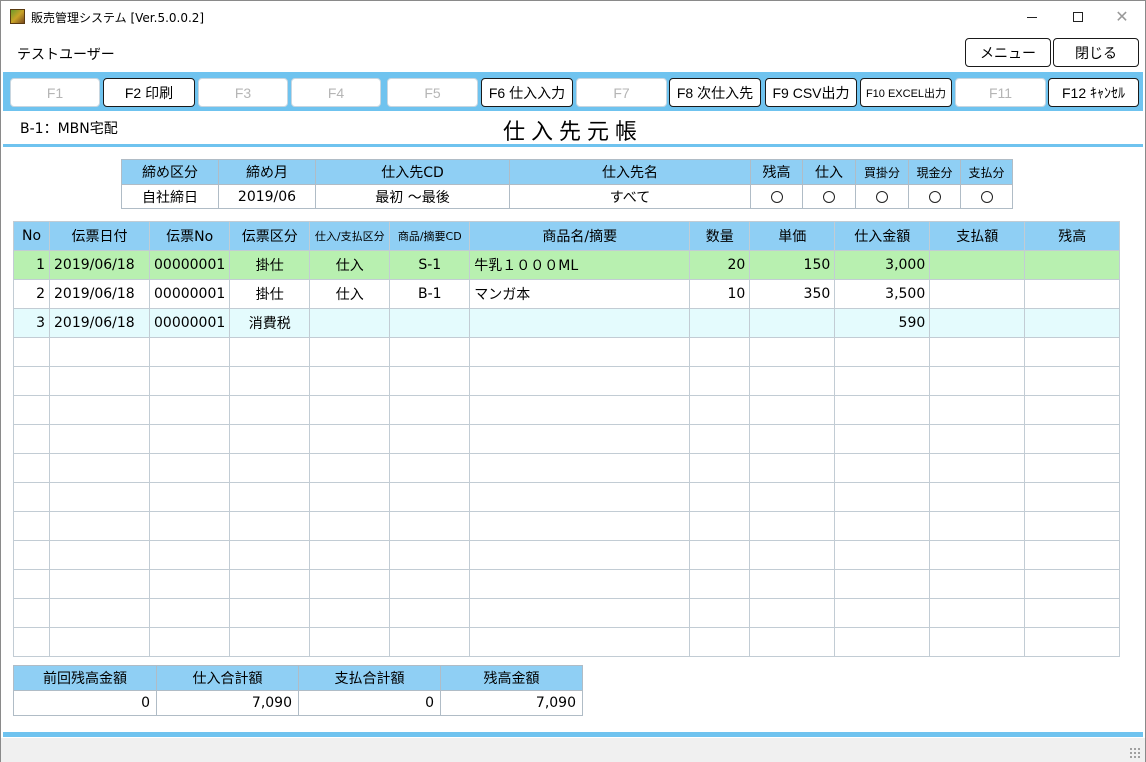 Image resolution: width=1146 pixels, height=762 pixels. I want to click on column-header: 単価, so click(792, 236).